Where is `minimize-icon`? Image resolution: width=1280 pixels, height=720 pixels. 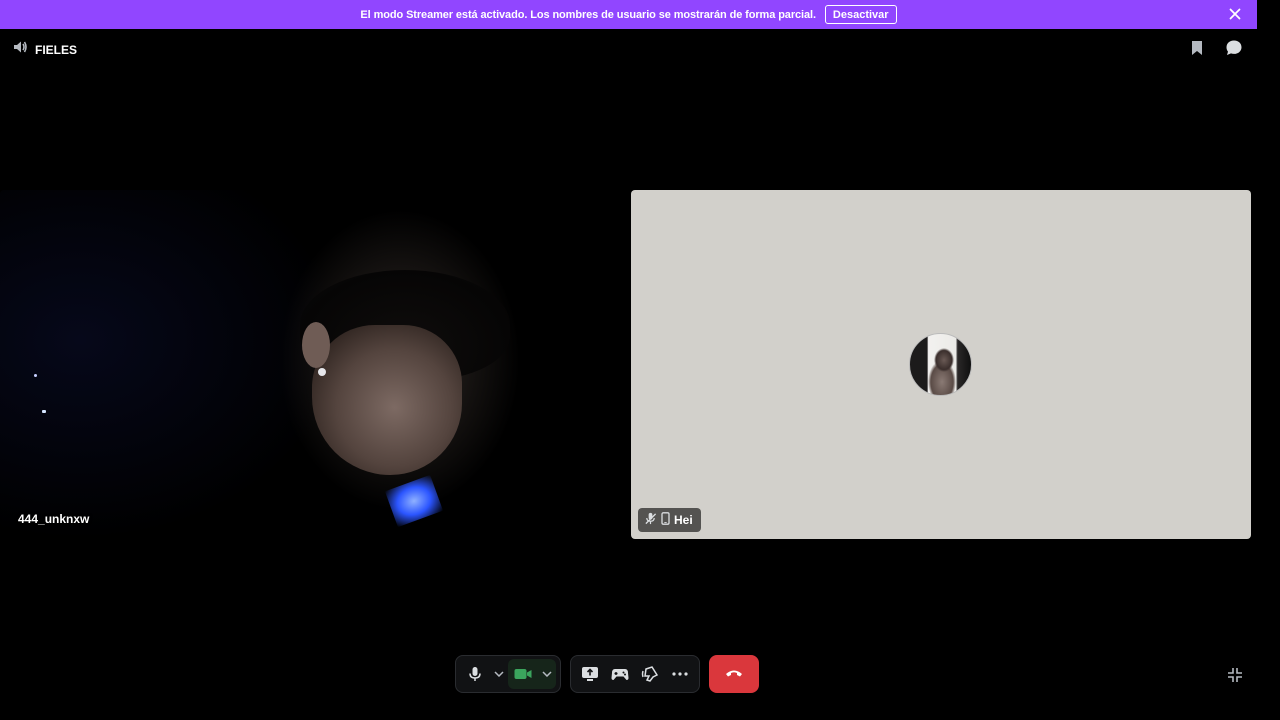
minimize-icon is located at coordinates (1235, 675).